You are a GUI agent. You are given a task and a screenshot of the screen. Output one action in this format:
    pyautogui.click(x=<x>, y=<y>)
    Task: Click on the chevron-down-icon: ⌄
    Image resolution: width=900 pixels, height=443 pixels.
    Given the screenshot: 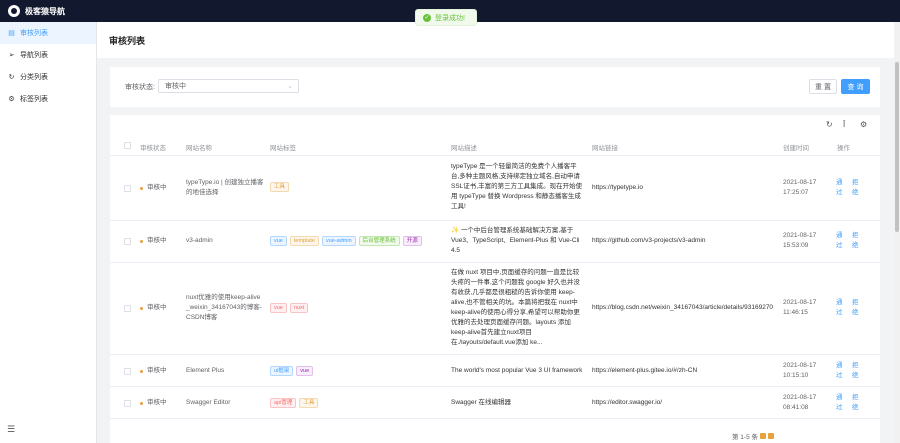 What is the action you would take?
    pyautogui.click(x=290, y=86)
    